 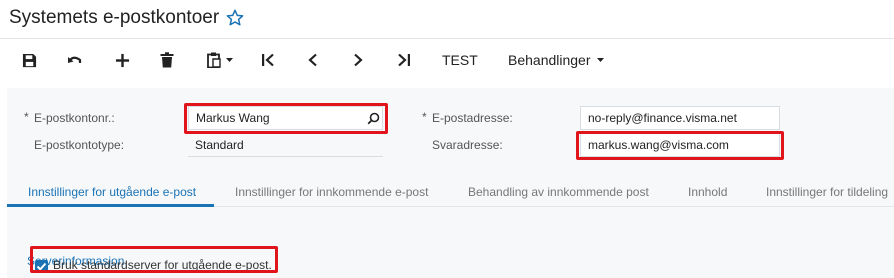 I want to click on account-number-highlight, so click(x=286, y=118).